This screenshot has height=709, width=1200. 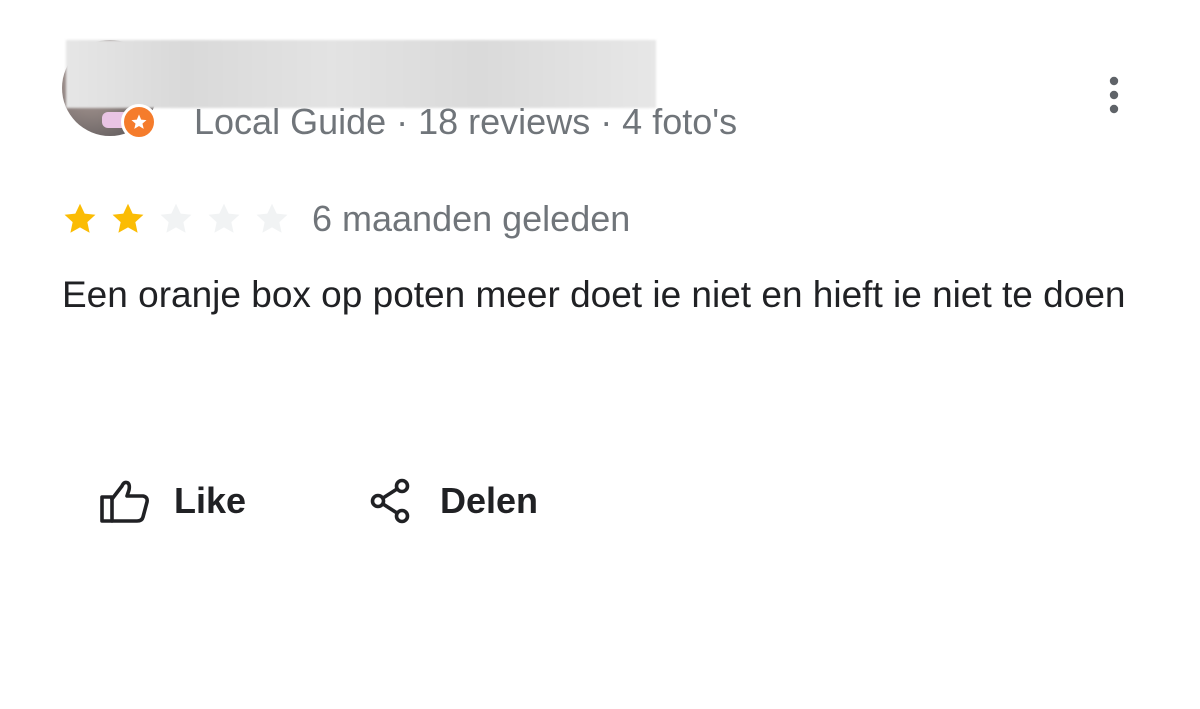 I want to click on star-rating, so click(x=182, y=219).